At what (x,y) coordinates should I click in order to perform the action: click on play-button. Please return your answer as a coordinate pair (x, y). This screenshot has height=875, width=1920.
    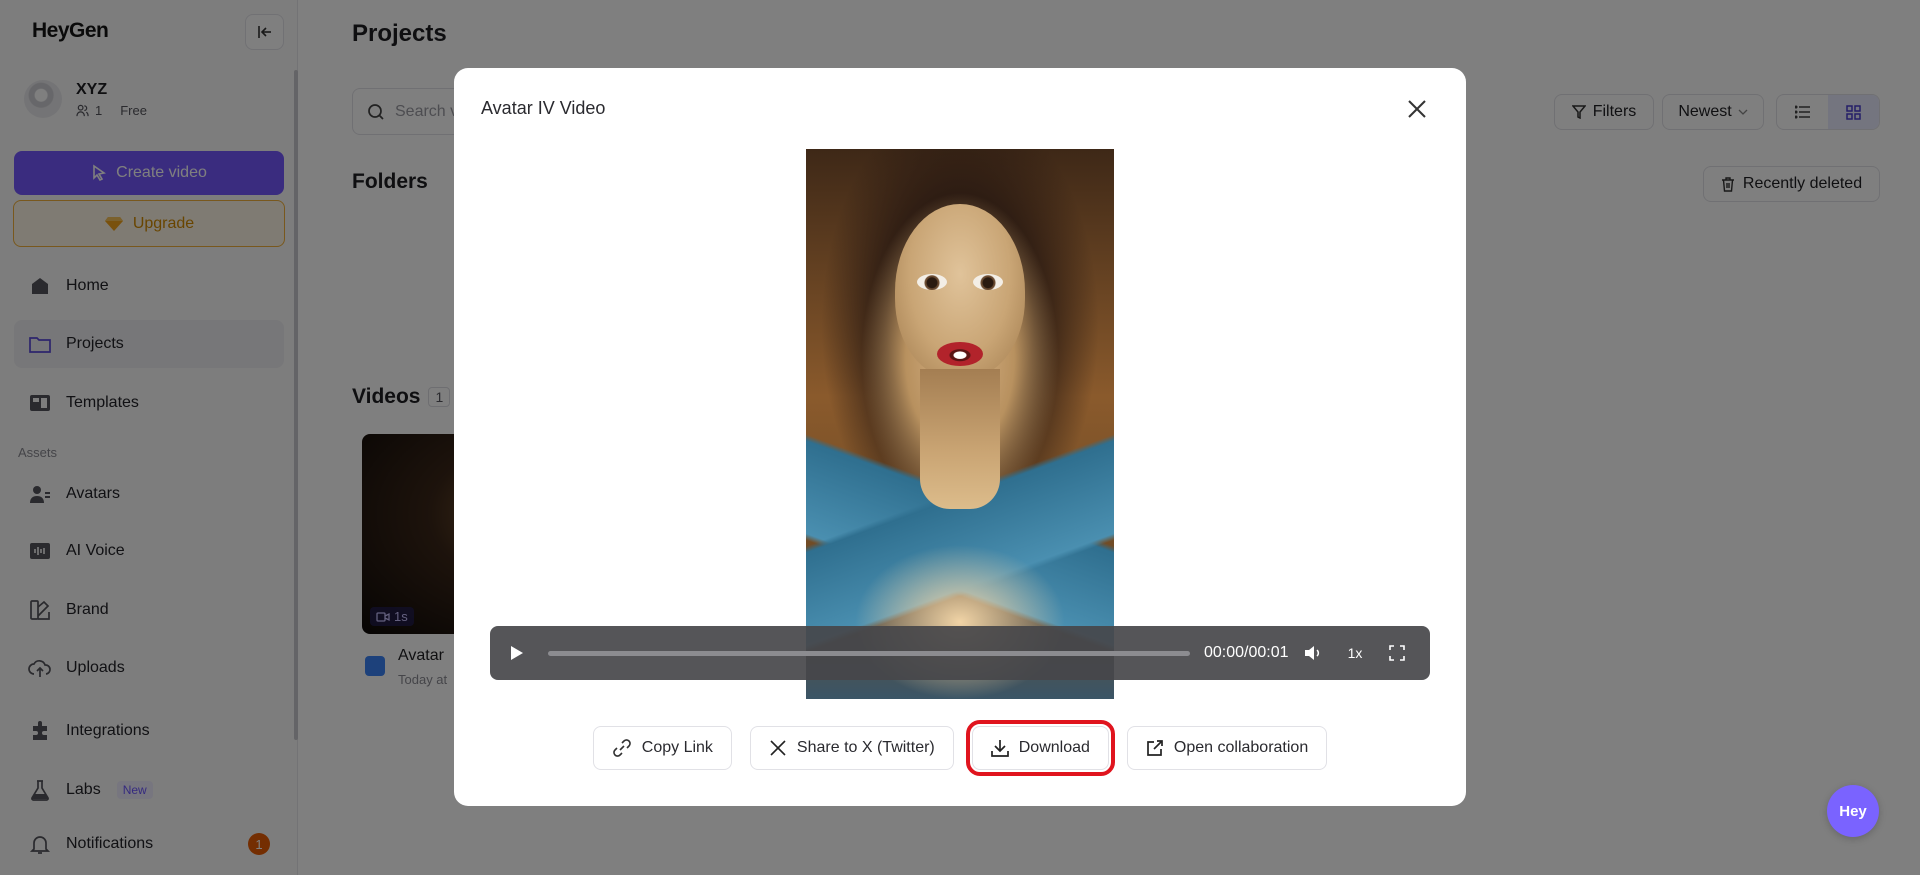
    Looking at the image, I should click on (517, 653).